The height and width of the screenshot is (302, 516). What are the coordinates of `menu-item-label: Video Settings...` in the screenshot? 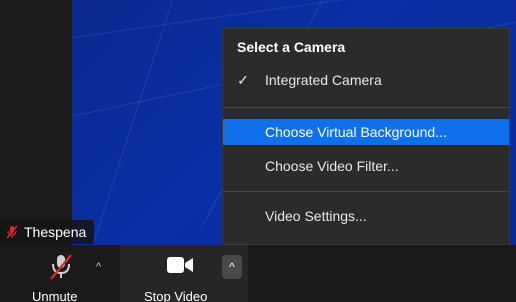 It's located at (316, 216).